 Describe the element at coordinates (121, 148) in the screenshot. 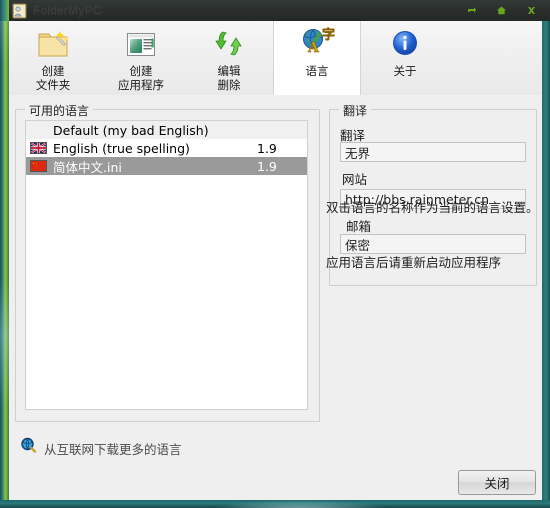

I see `language-name: English (true spelling)` at that location.